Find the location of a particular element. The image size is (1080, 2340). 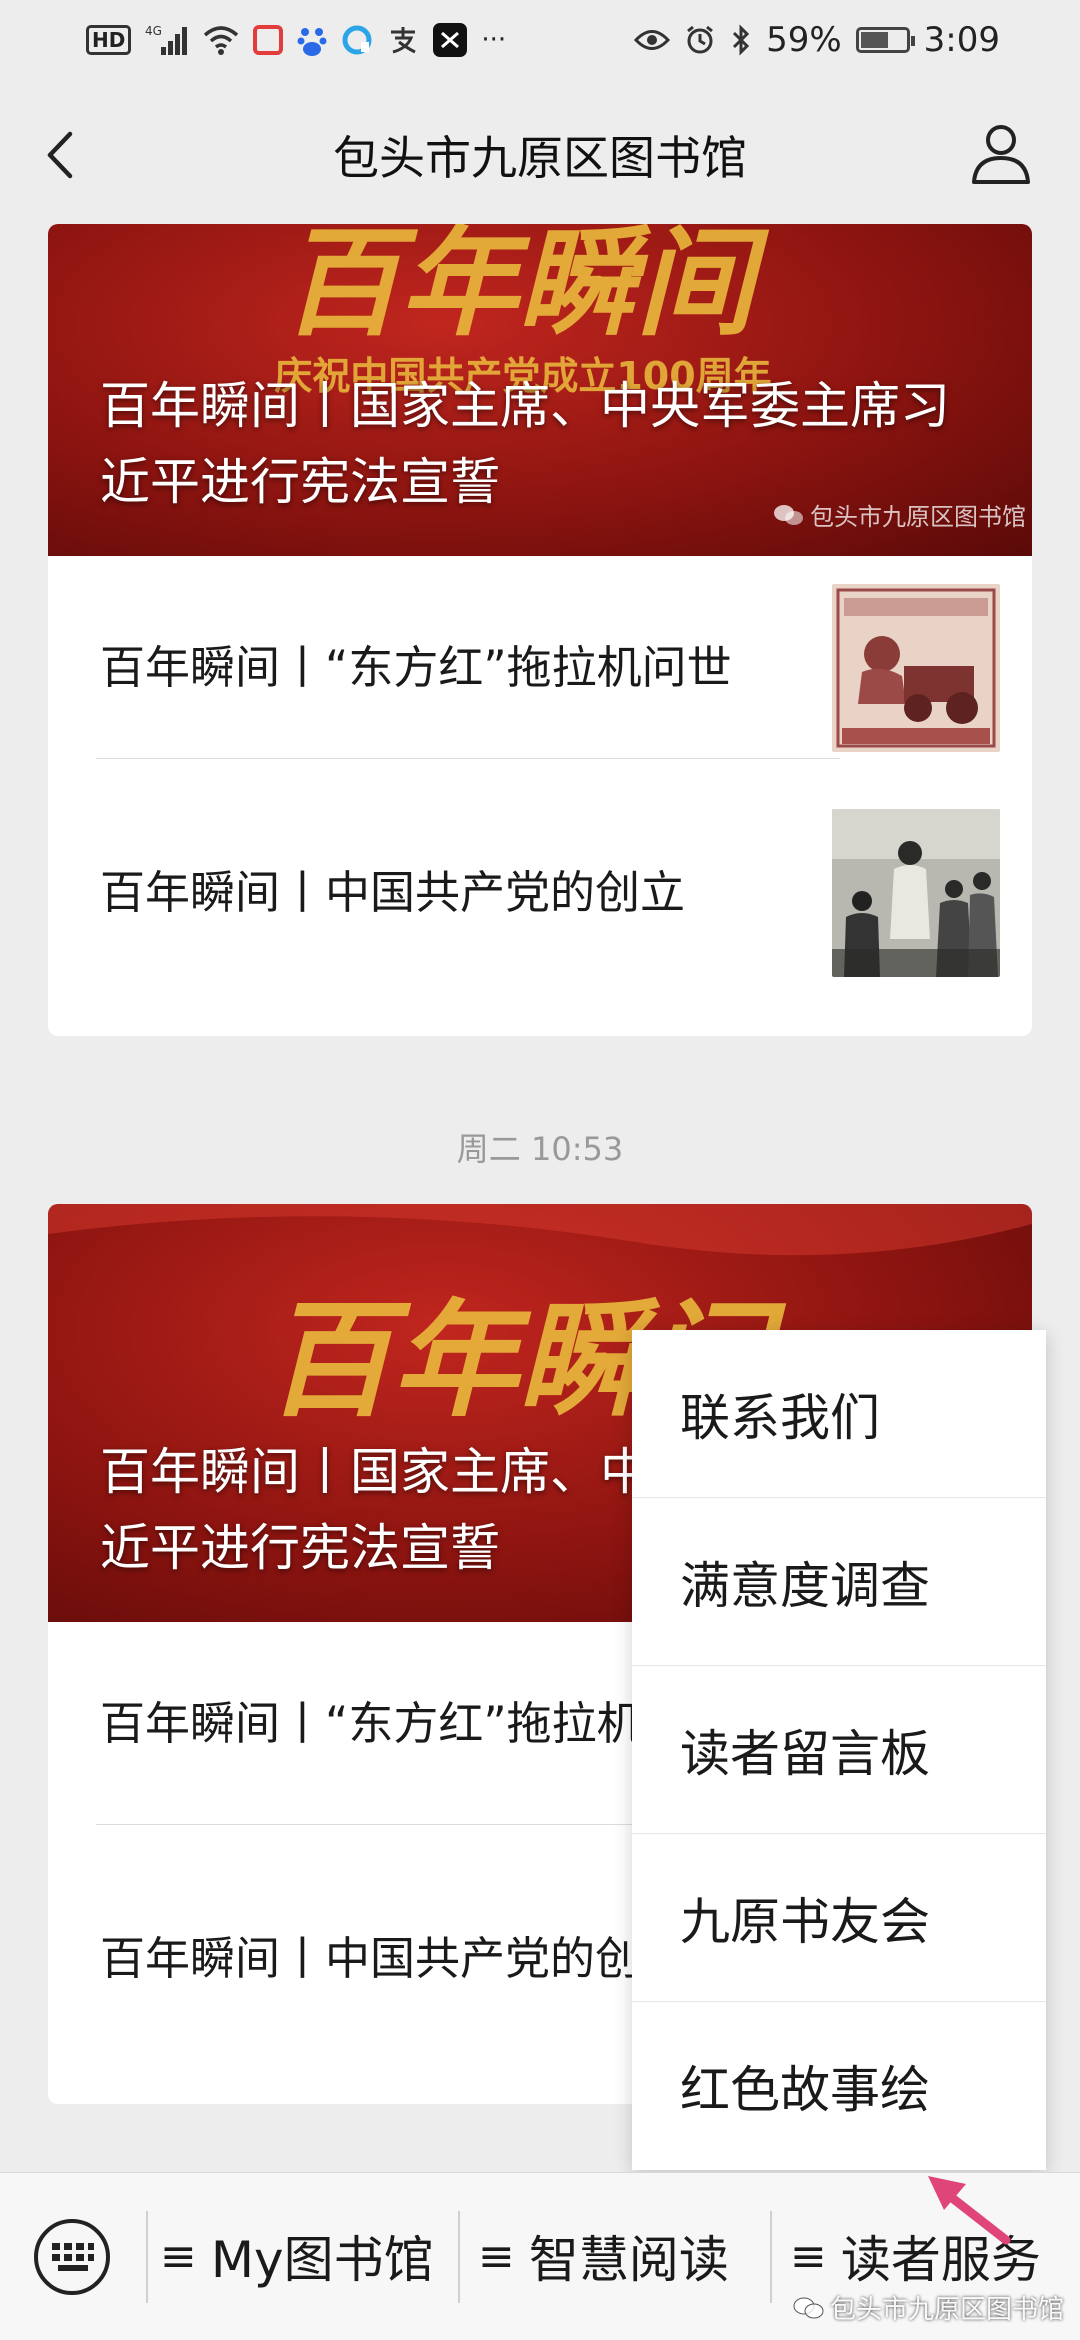

hd-icon: HD is located at coordinates (109, 40).